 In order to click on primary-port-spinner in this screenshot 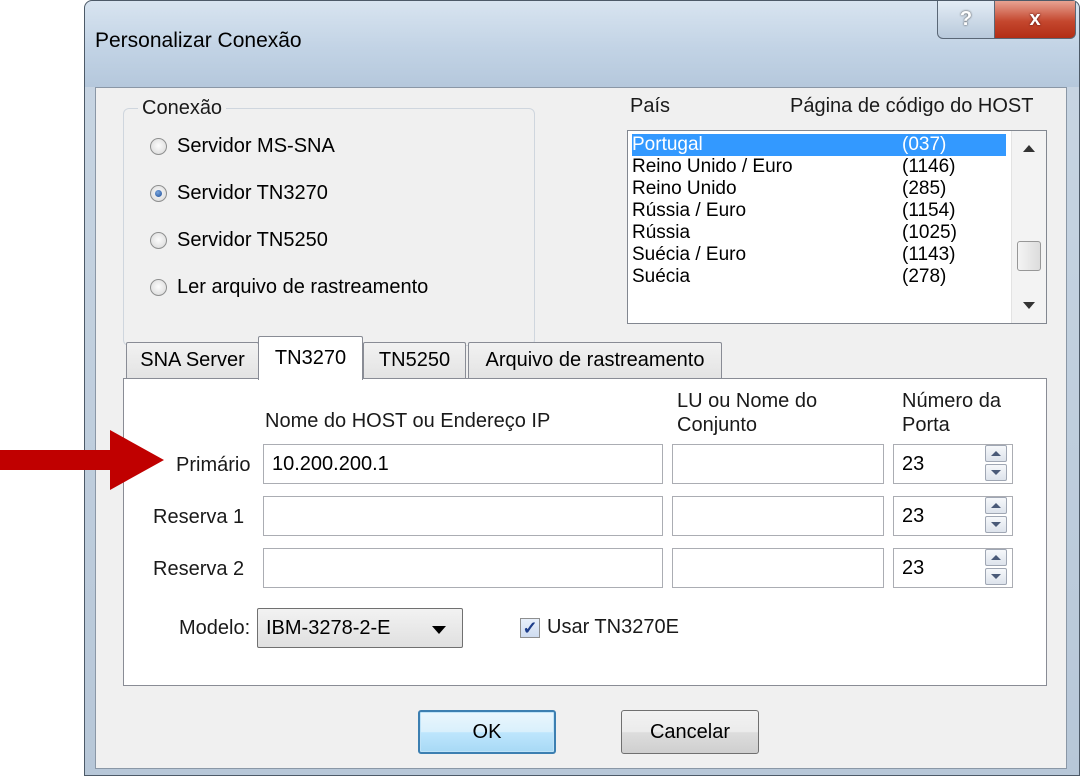, I will do `click(997, 464)`.